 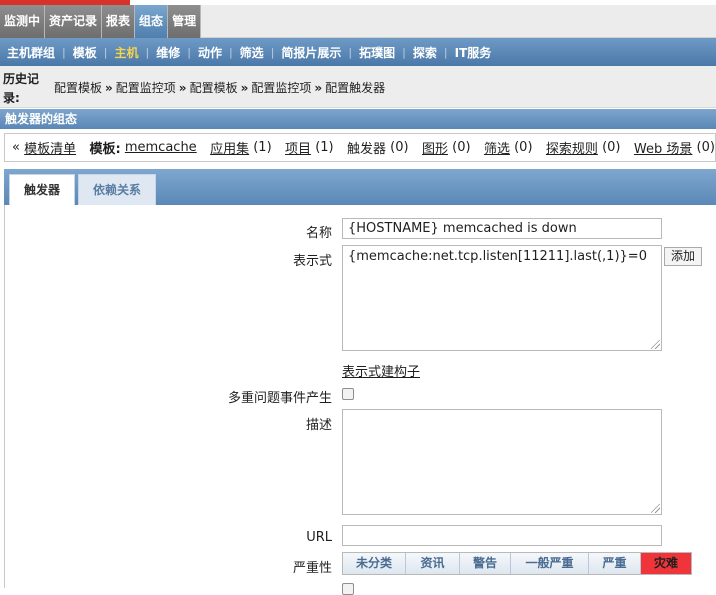 What do you see at coordinates (485, 563) in the screenshot?
I see `severity-warning-button: 警告` at bounding box center [485, 563].